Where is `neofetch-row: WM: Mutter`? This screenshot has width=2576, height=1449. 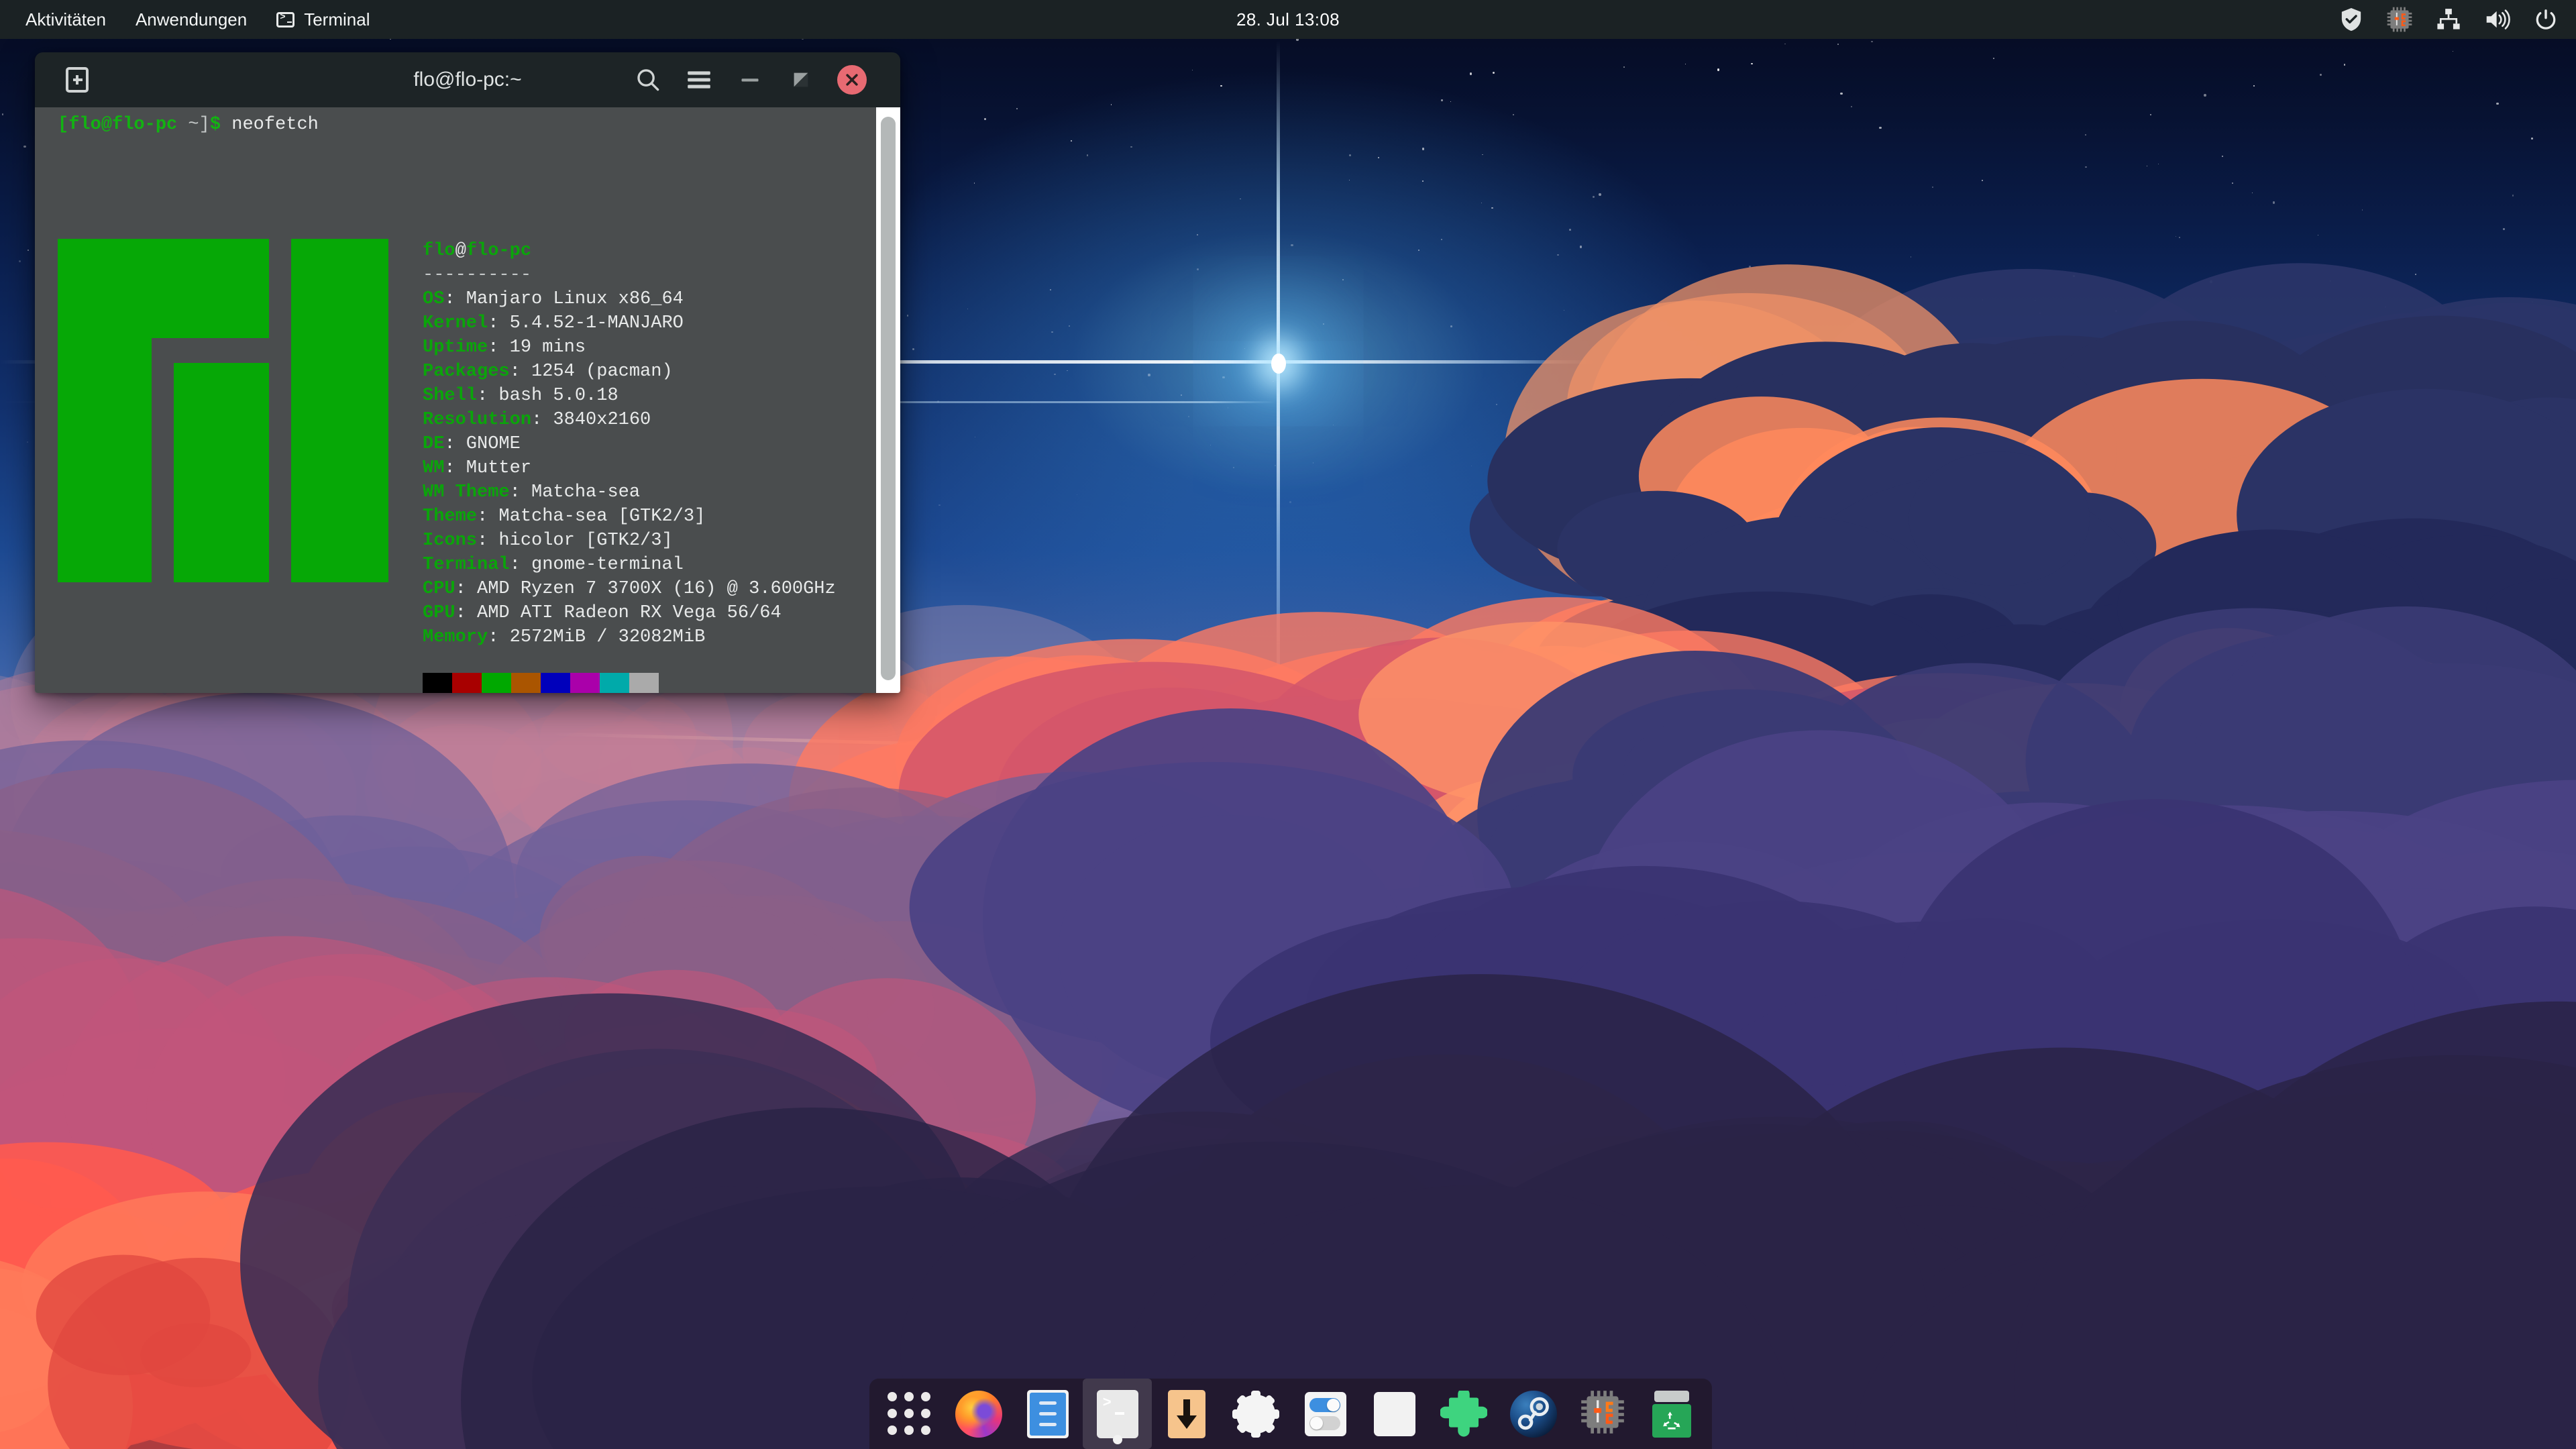
neofetch-row: WM: Mutter is located at coordinates (629, 468).